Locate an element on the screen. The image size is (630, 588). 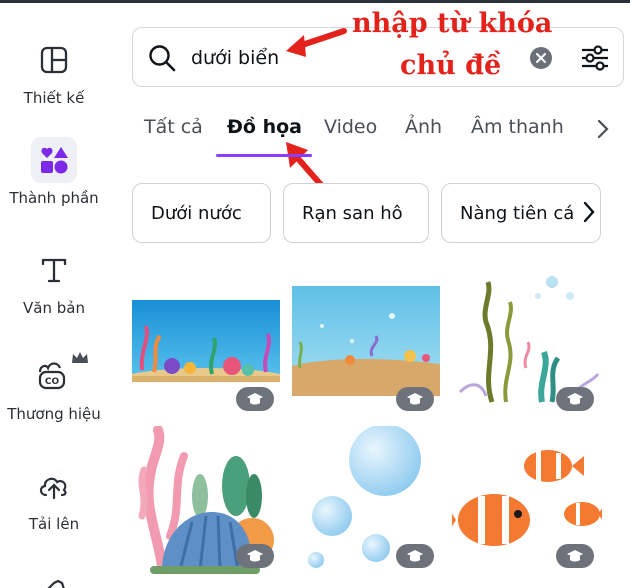
filter-icon is located at coordinates (595, 58).